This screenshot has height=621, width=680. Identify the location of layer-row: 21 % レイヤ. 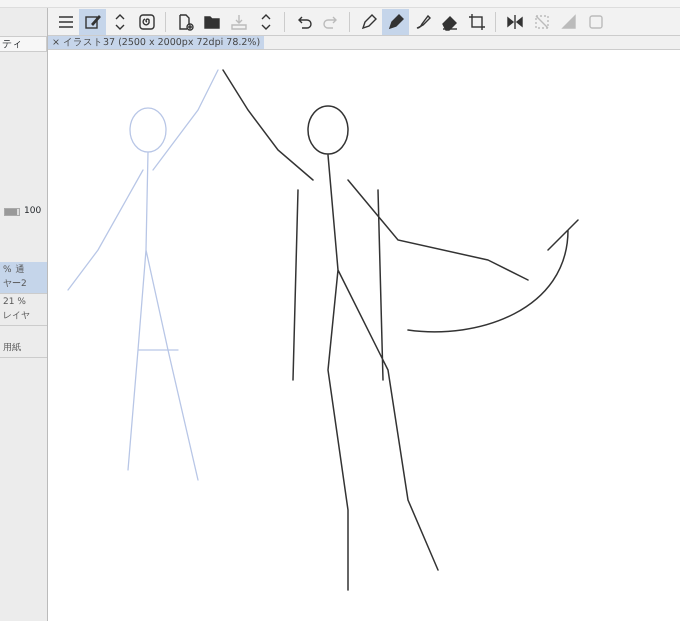
(23, 310).